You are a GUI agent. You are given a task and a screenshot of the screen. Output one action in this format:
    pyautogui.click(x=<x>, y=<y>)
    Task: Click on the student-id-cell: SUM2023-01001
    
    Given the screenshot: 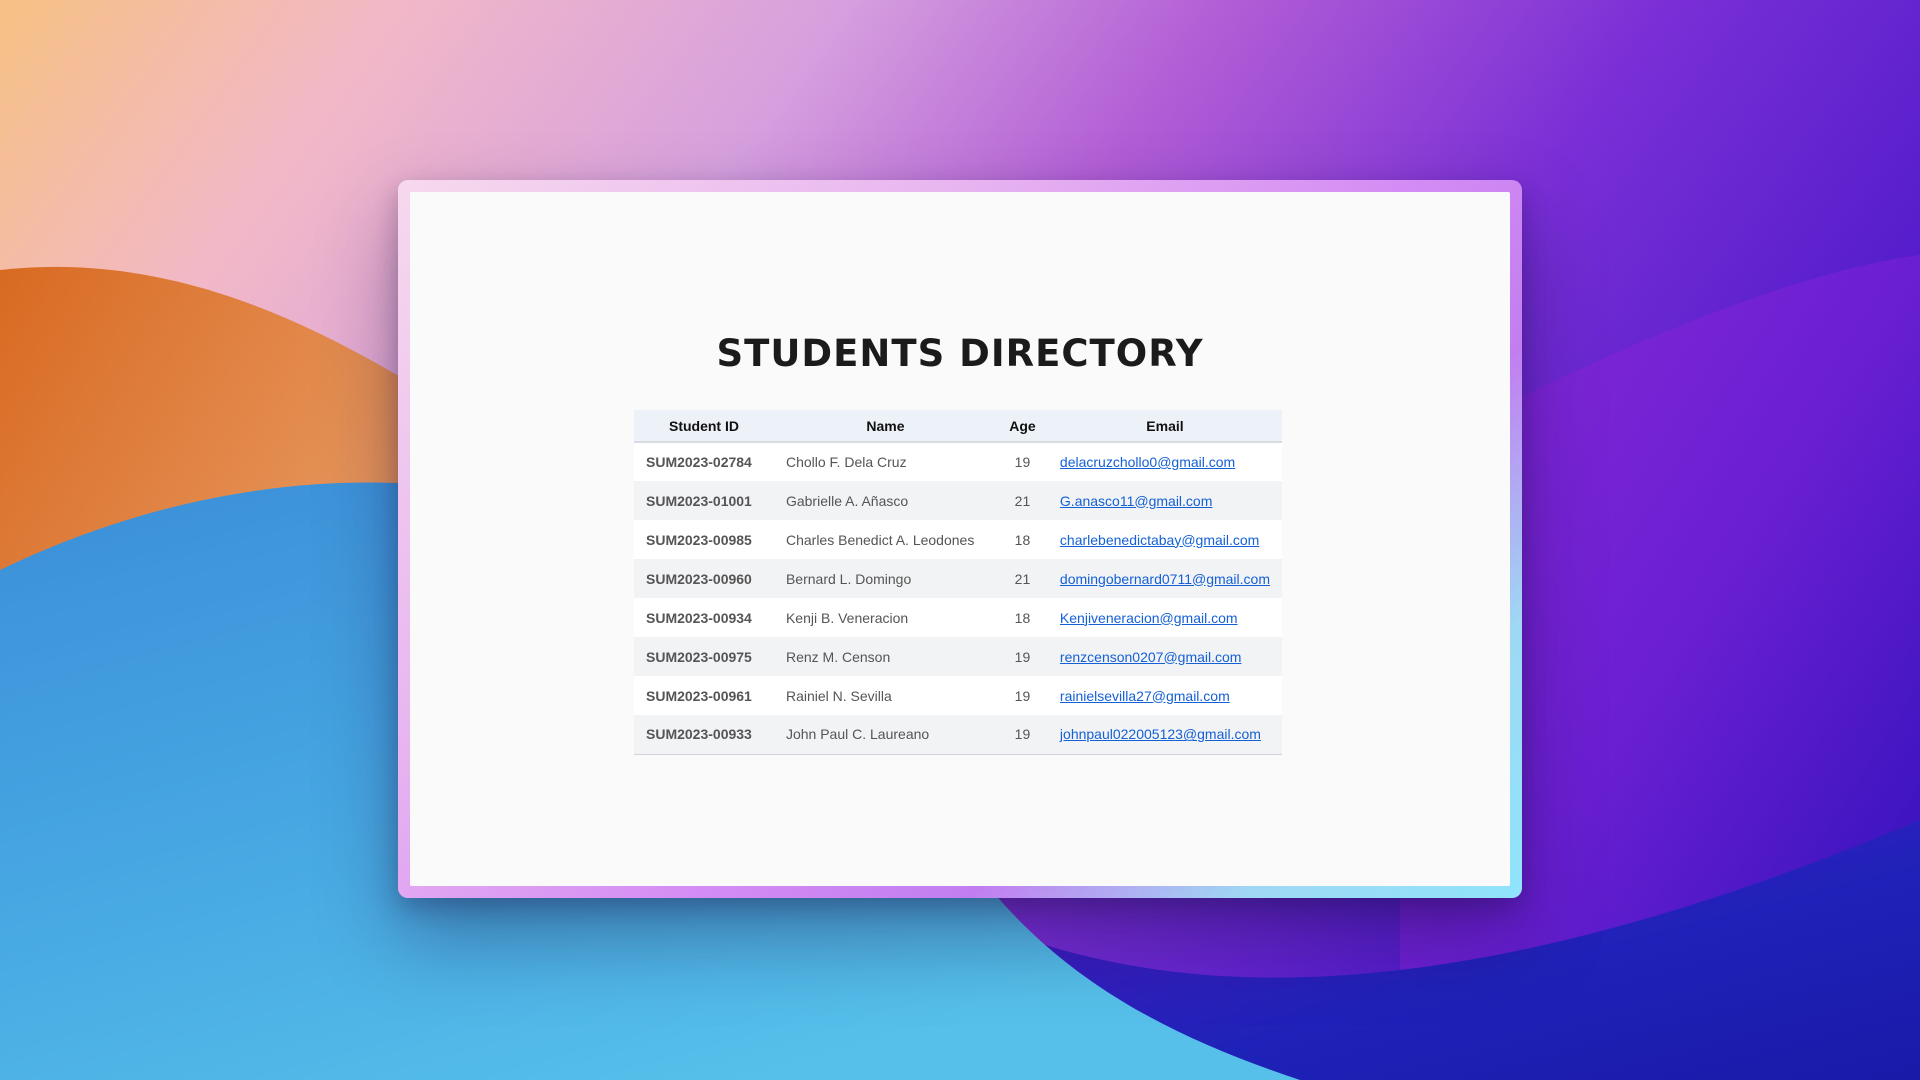 What is the action you would take?
    pyautogui.click(x=699, y=500)
    